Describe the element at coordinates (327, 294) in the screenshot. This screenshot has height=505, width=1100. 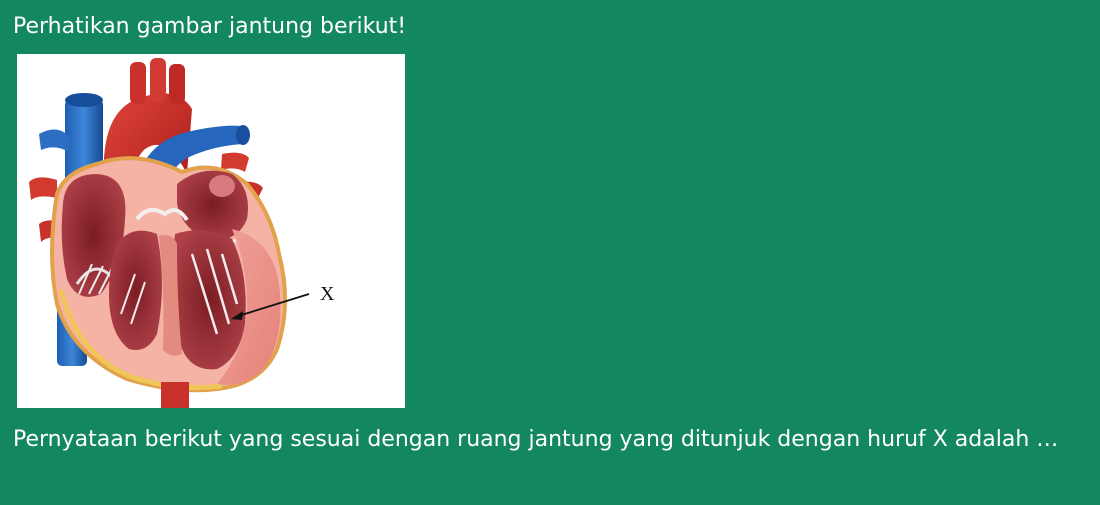
I see `label-x: X` at that location.